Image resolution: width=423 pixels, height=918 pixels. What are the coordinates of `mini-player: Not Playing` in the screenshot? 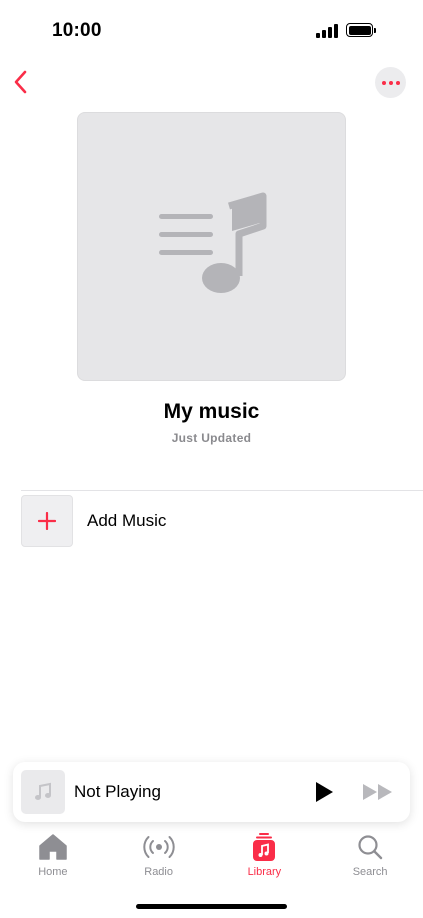 It's located at (211, 792).